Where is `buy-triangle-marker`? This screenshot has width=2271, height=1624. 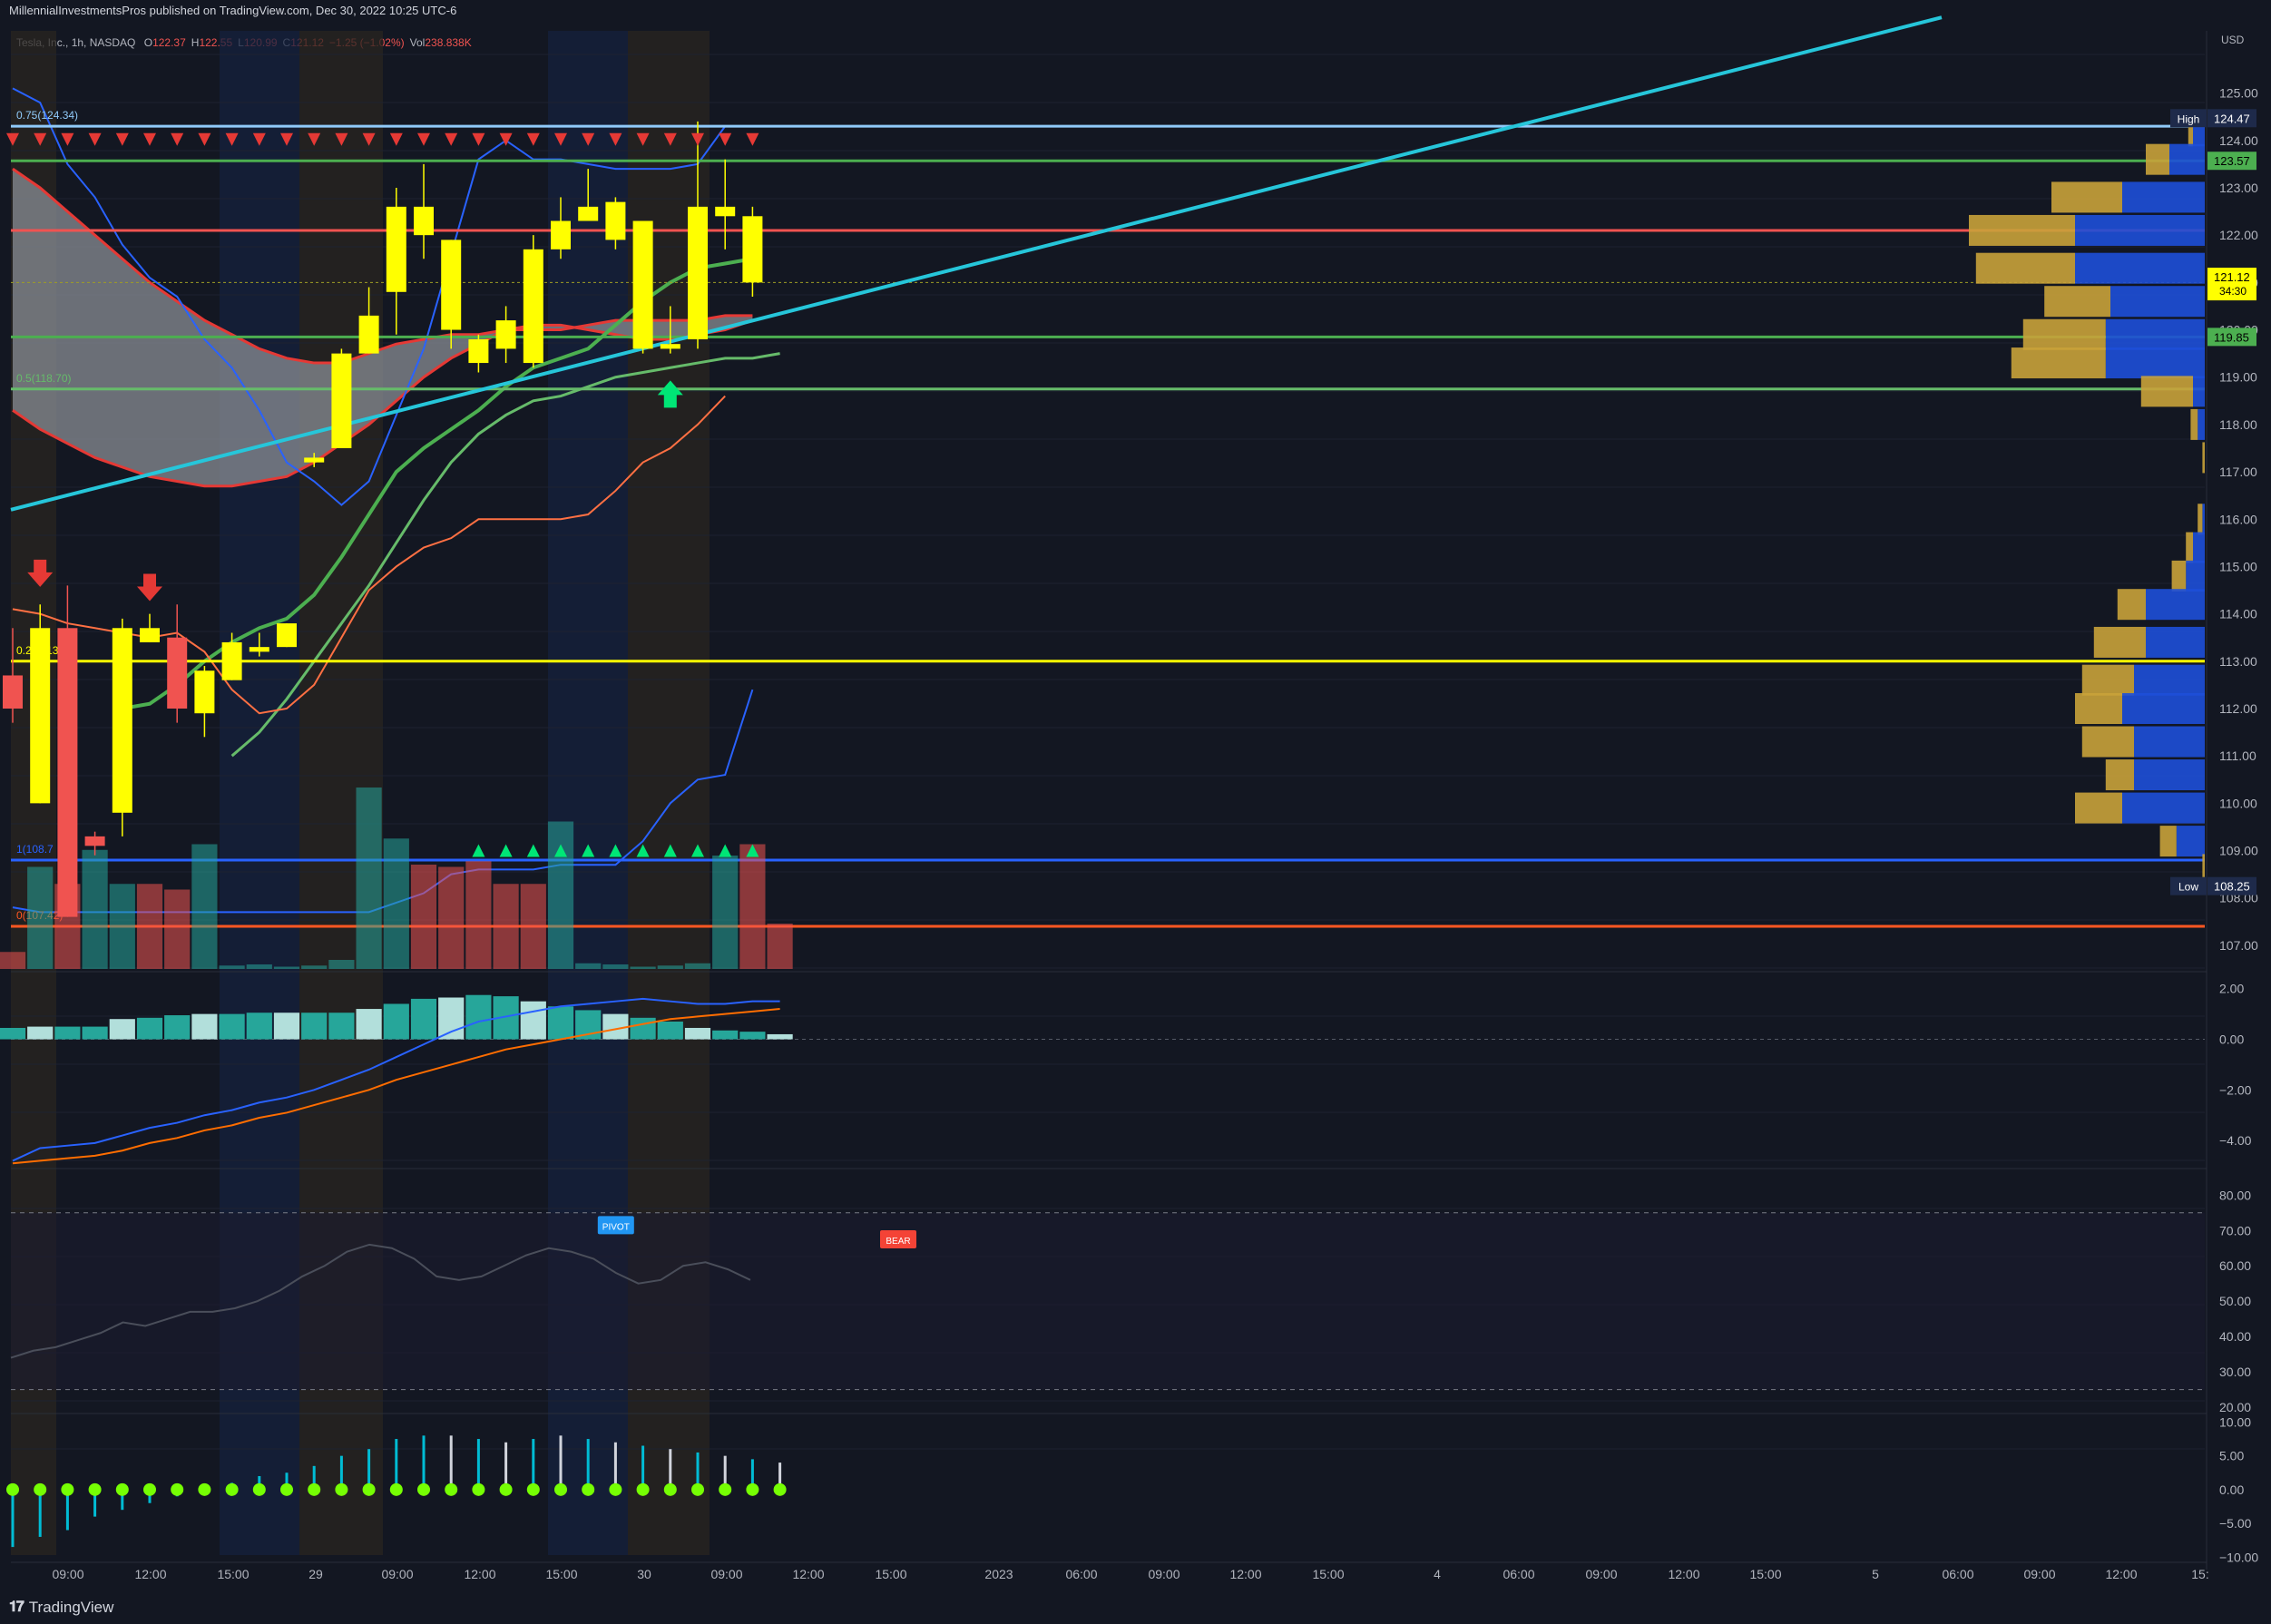 buy-triangle-marker is located at coordinates (478, 850).